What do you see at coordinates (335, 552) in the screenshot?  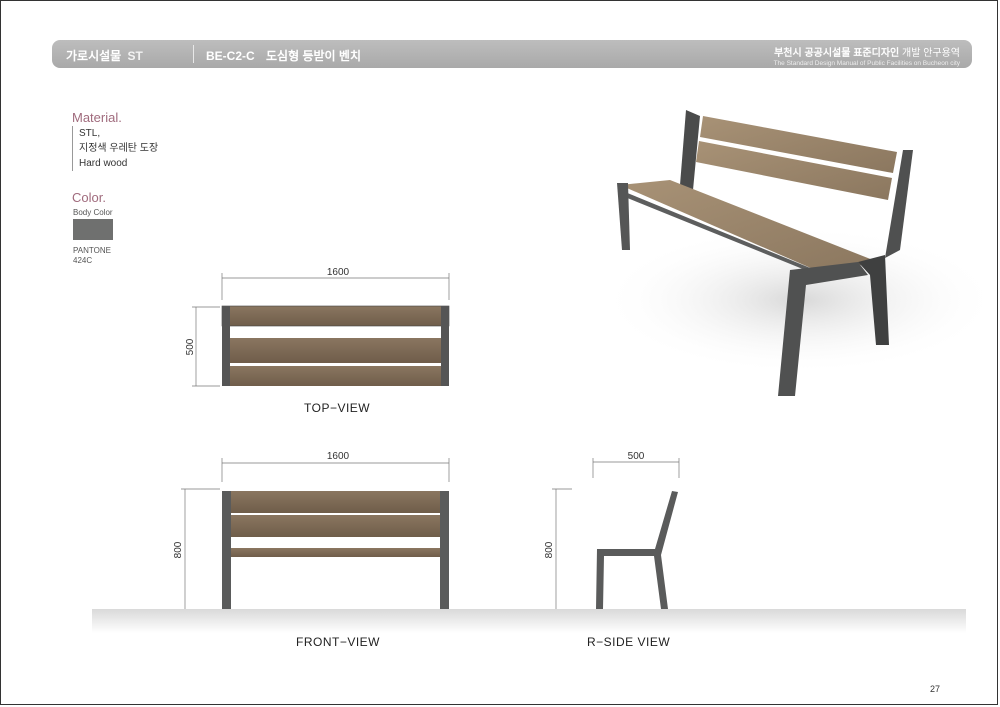 I see `front-seat-edge` at bounding box center [335, 552].